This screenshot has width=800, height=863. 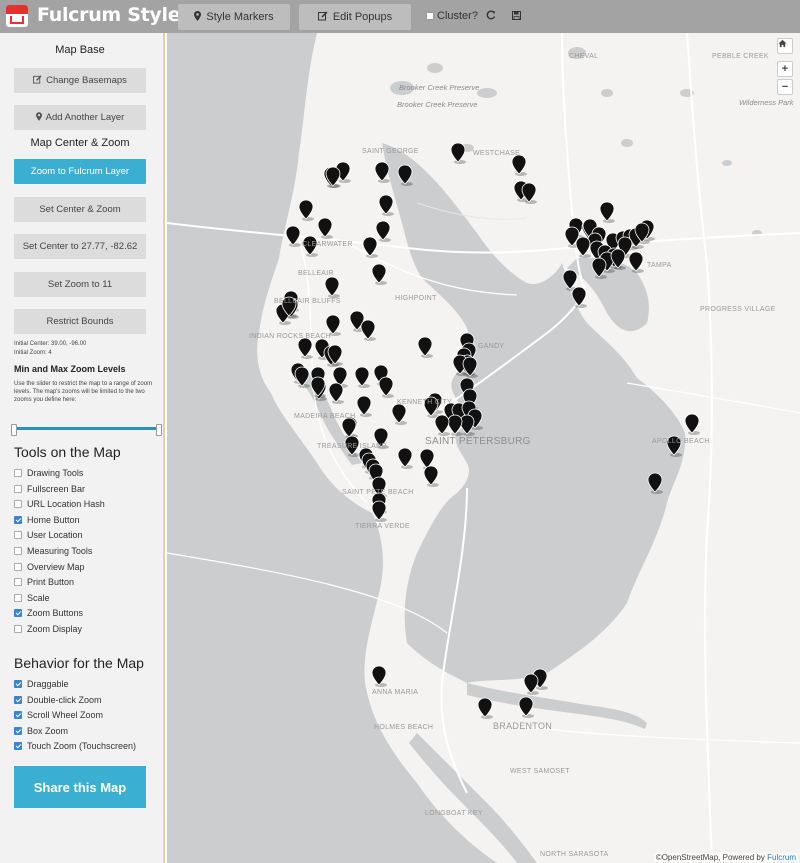 What do you see at coordinates (80, 787) in the screenshot?
I see `share-map-button: Share this Map` at bounding box center [80, 787].